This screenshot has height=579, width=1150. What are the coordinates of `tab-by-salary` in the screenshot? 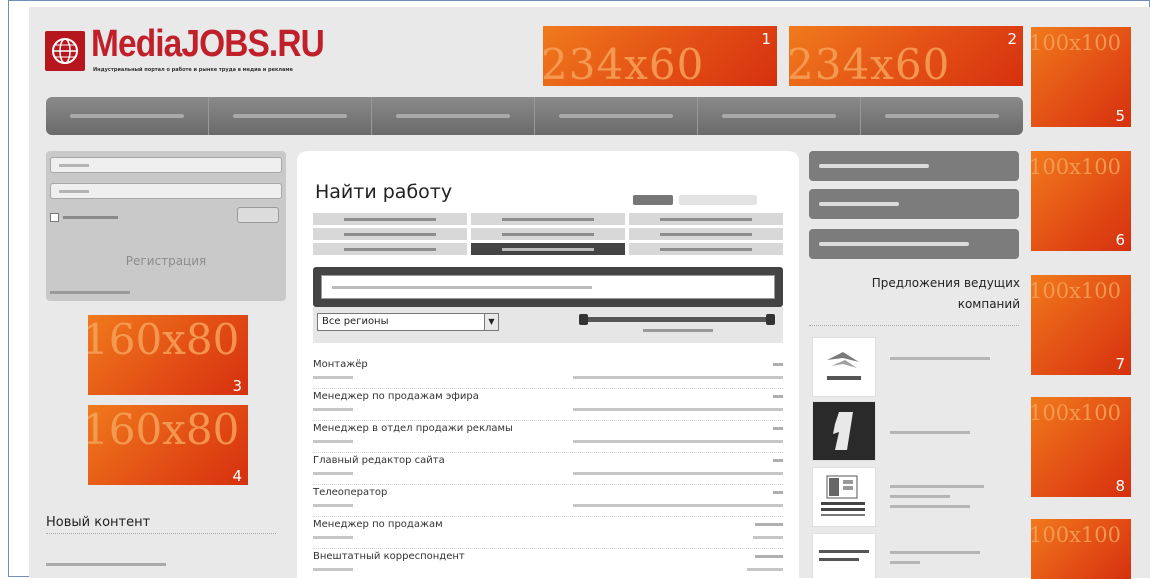 It's located at (718, 200).